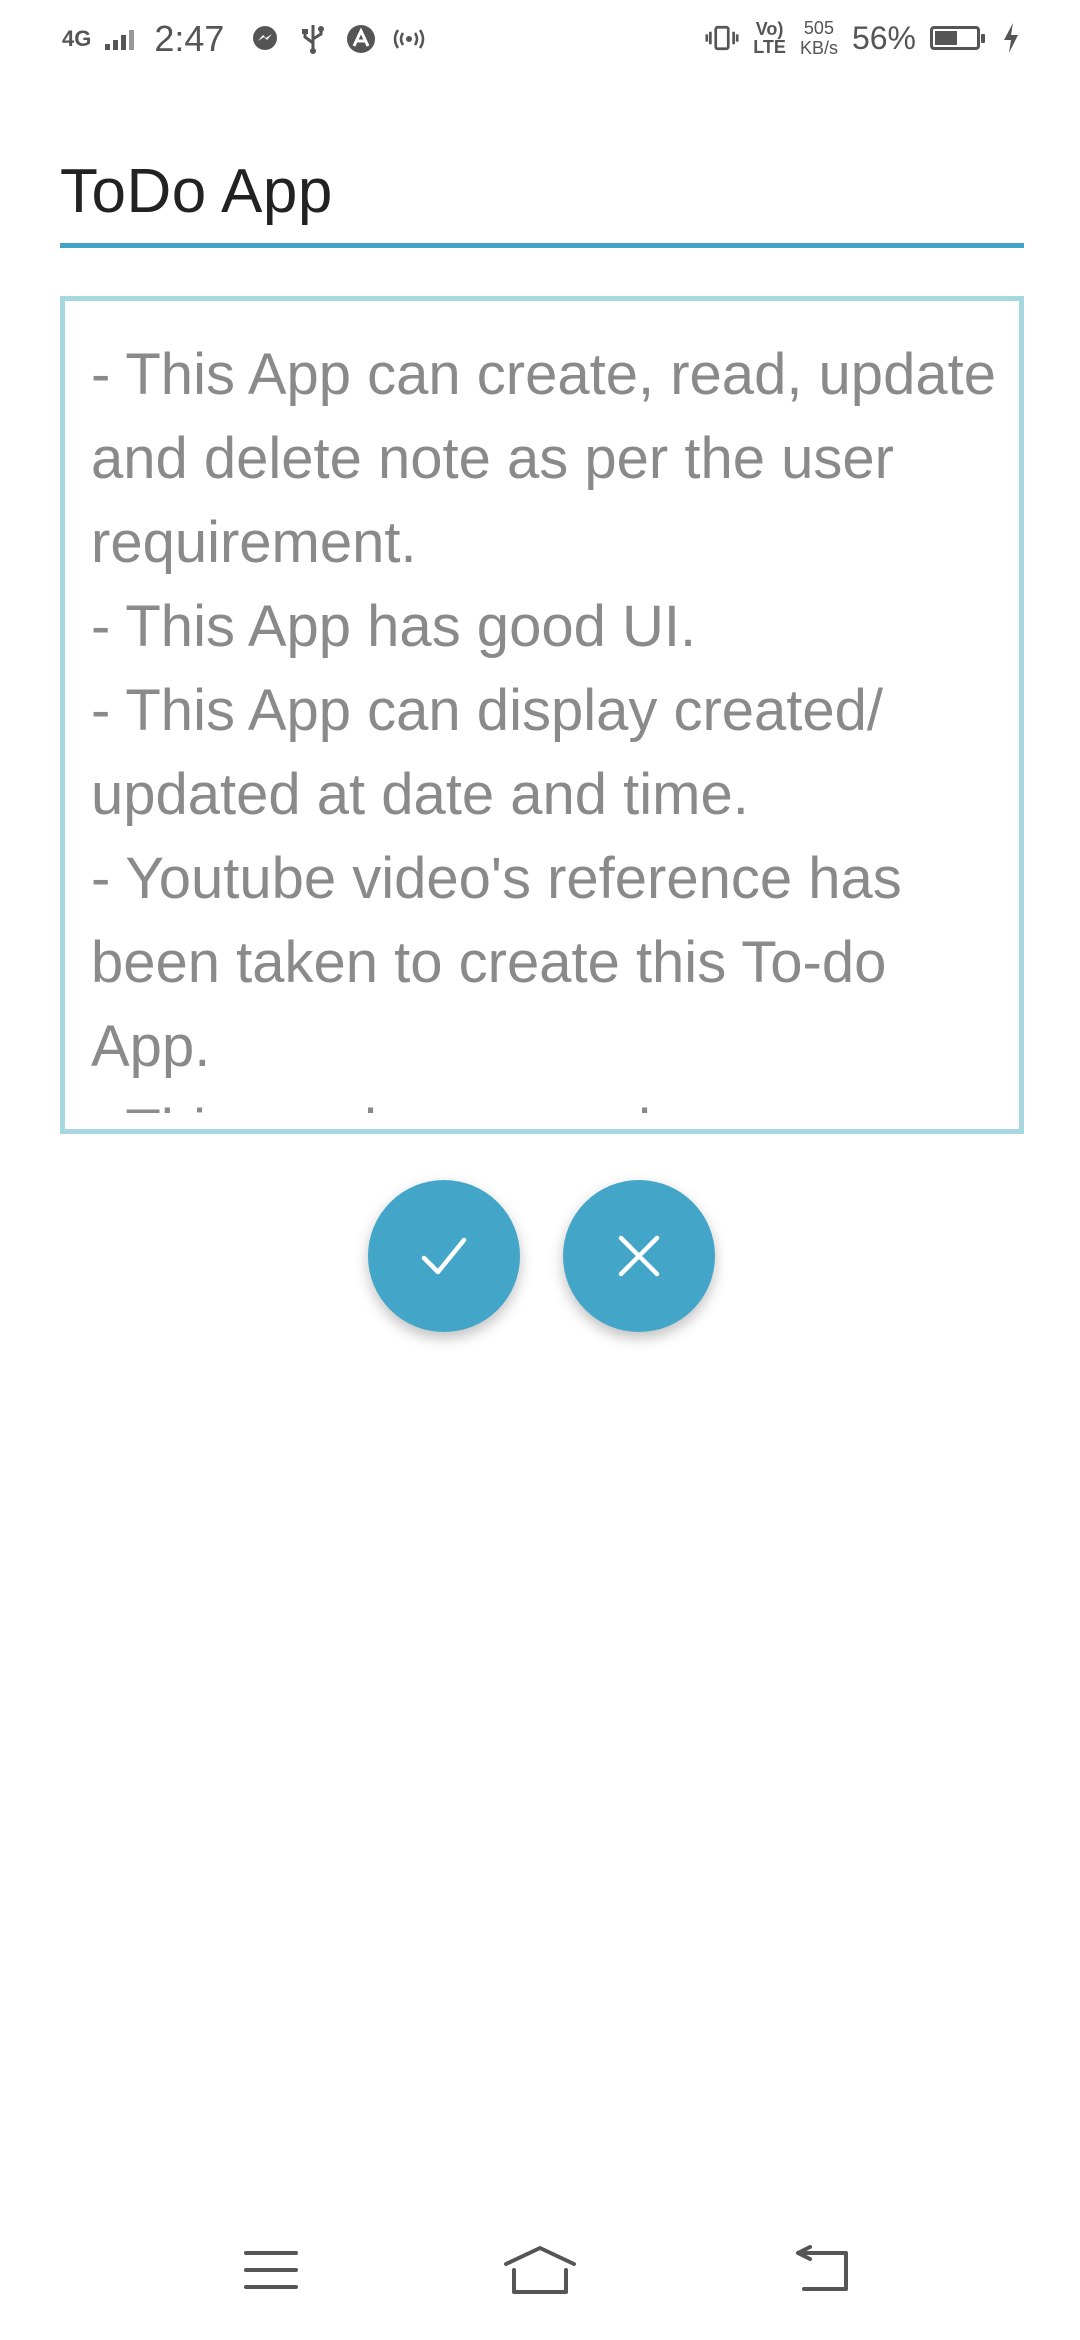  Describe the element at coordinates (818, 28) in the screenshot. I see `speed-value: 505` at that location.